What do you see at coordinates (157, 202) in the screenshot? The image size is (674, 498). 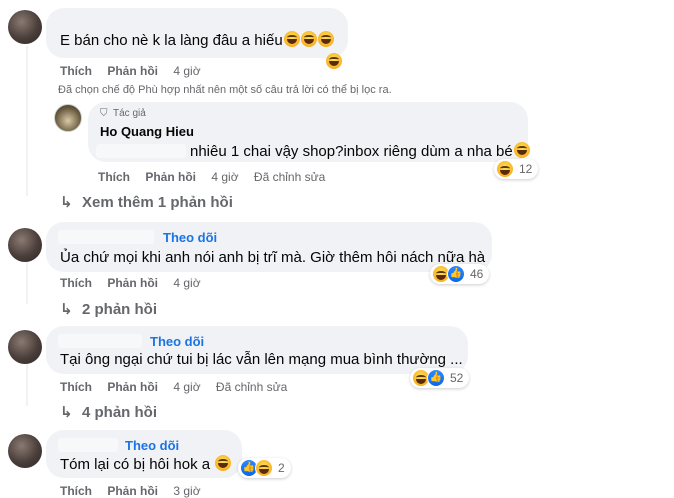 I see `view-more-label: Xem thêm 1 phản hồi` at bounding box center [157, 202].